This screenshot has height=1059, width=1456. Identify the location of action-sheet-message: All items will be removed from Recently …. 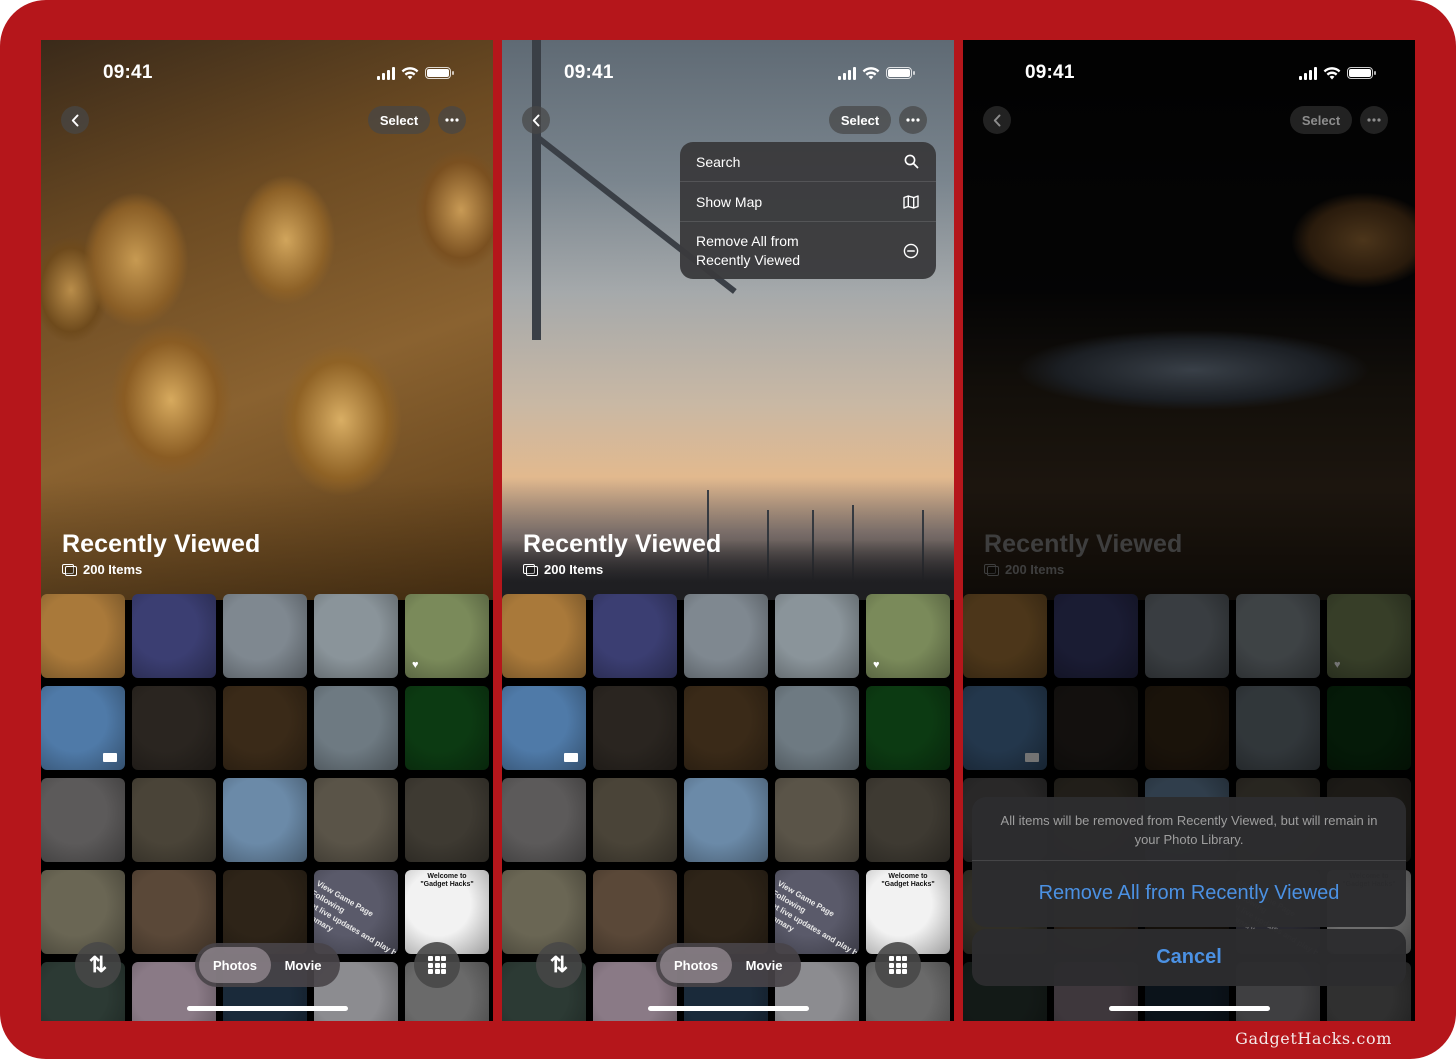
(1189, 829).